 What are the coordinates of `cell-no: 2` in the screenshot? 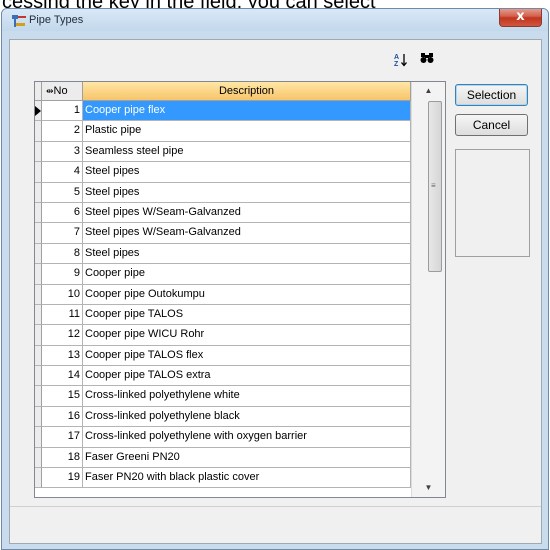 It's located at (62, 131).